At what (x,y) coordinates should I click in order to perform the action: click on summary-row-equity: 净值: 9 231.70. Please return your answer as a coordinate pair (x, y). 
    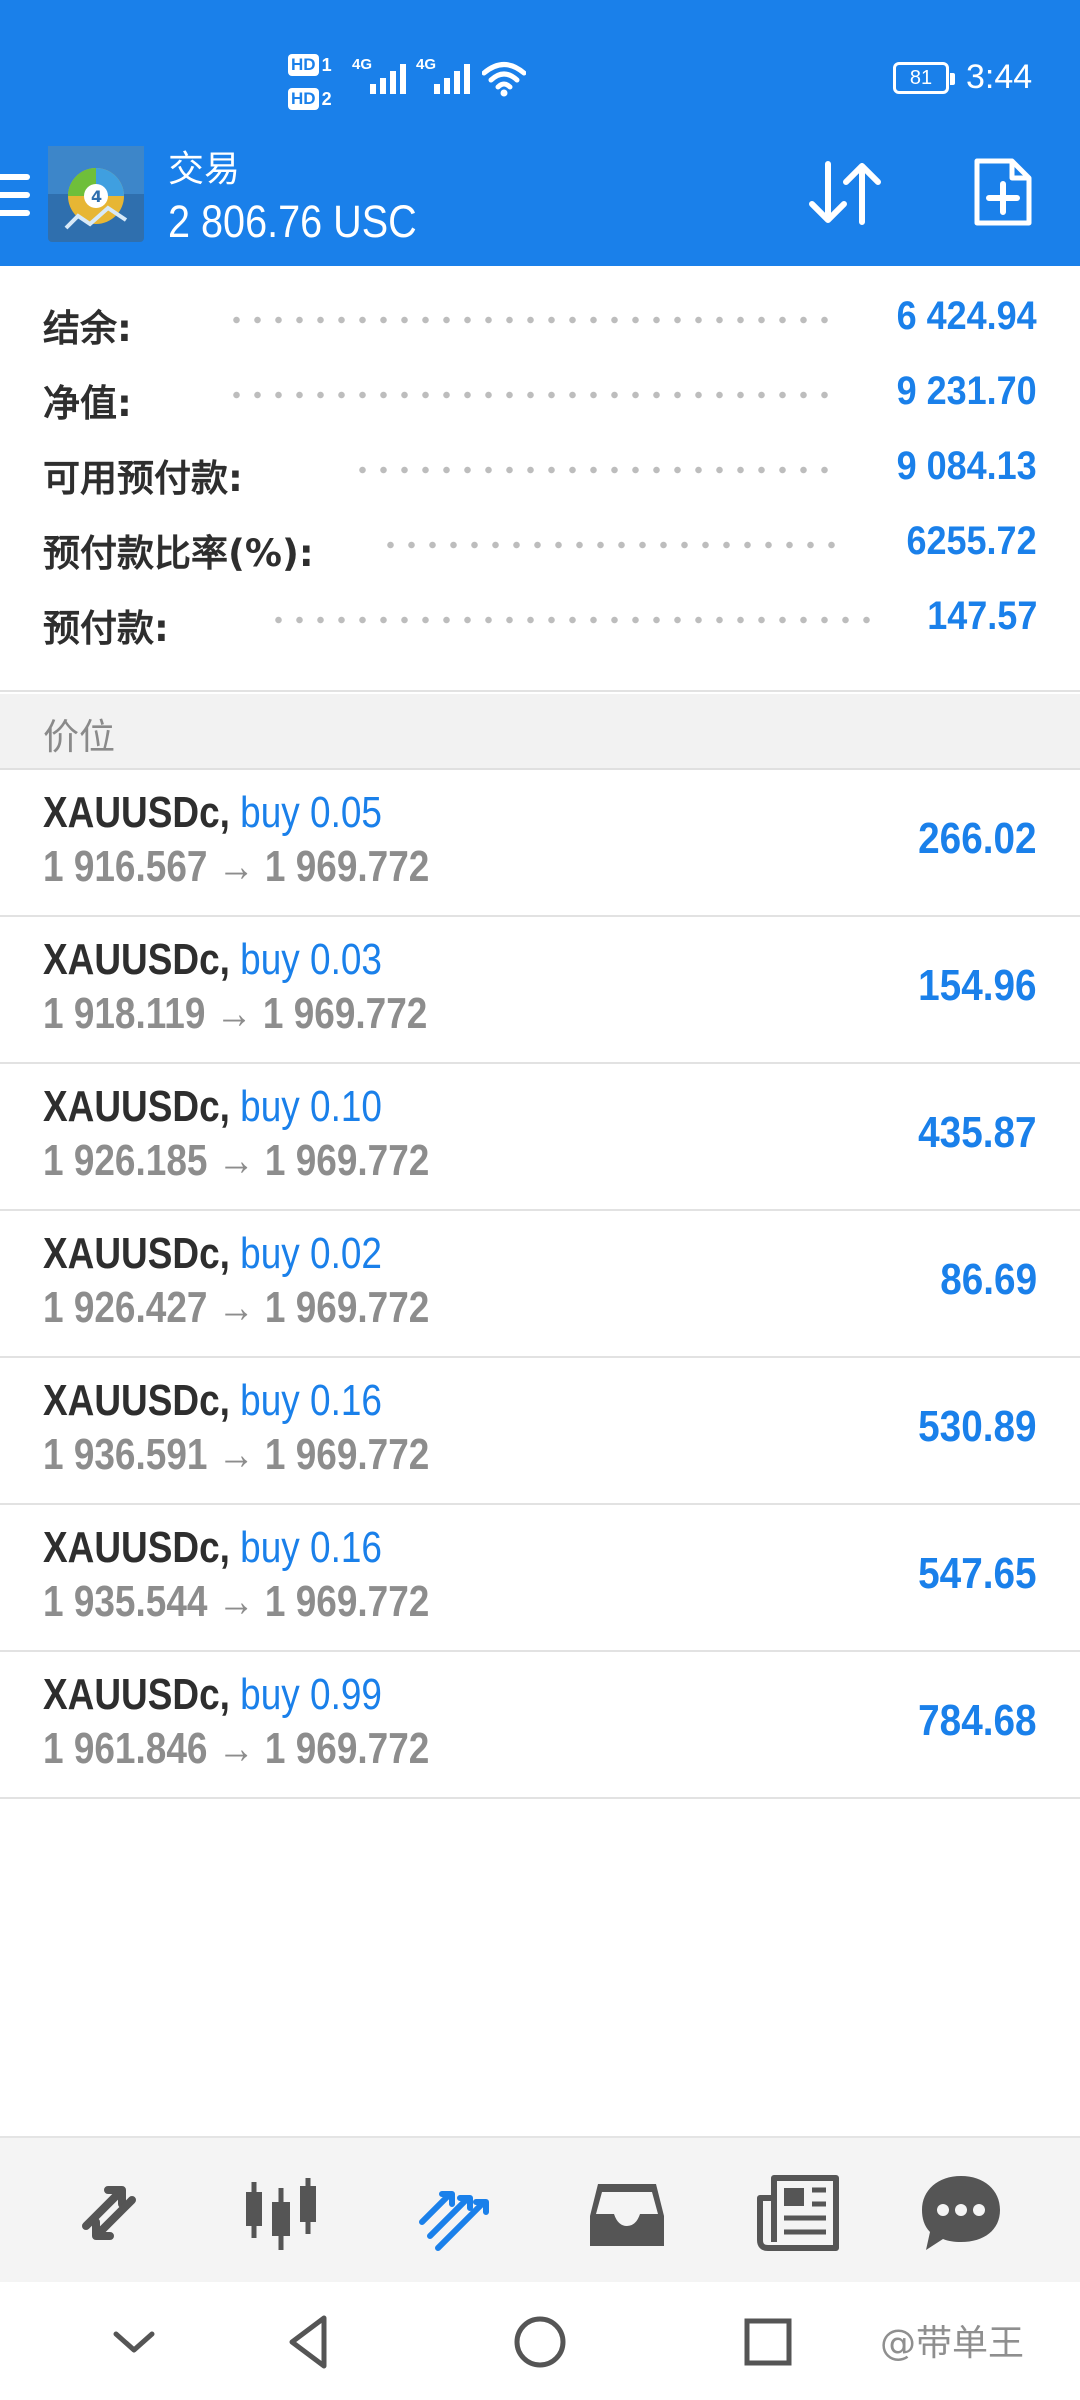
    Looking at the image, I should click on (540, 396).